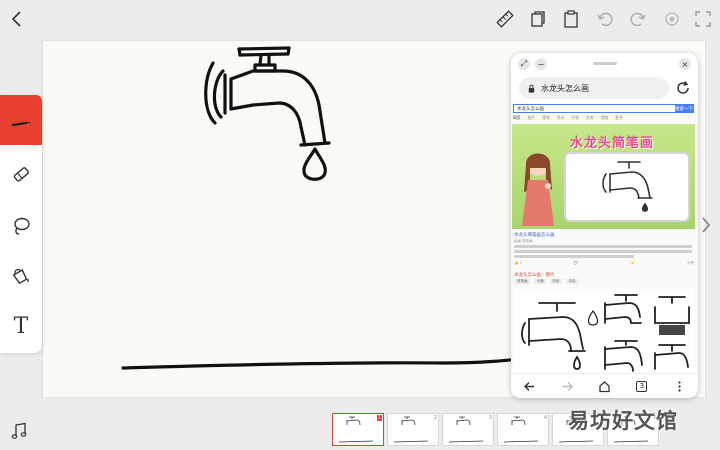 This screenshot has height=450, width=720. What do you see at coordinates (490, 418) in the screenshot?
I see `page-number: 3` at bounding box center [490, 418].